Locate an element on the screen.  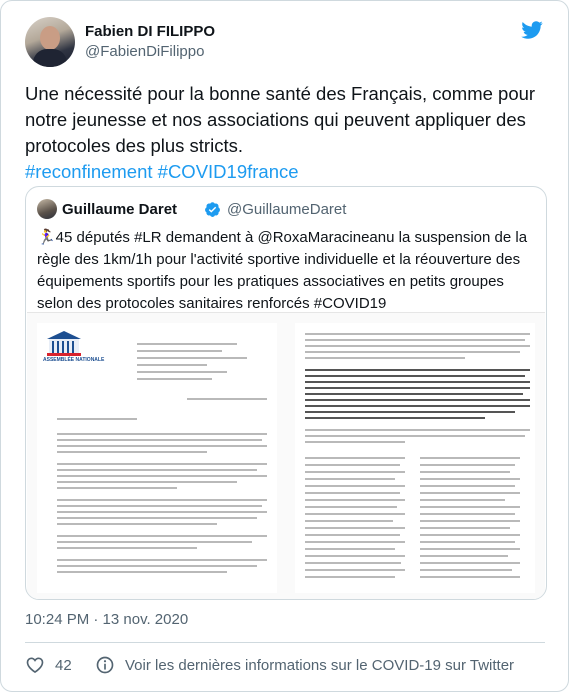
twitter-bird-icon is located at coordinates (532, 30).